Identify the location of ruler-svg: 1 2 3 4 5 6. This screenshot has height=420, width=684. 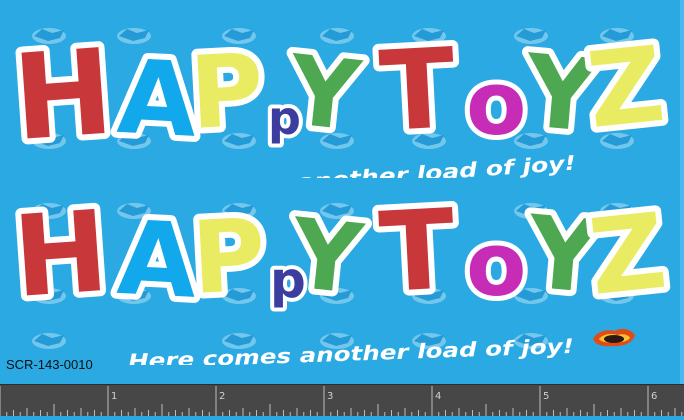
(341, 401).